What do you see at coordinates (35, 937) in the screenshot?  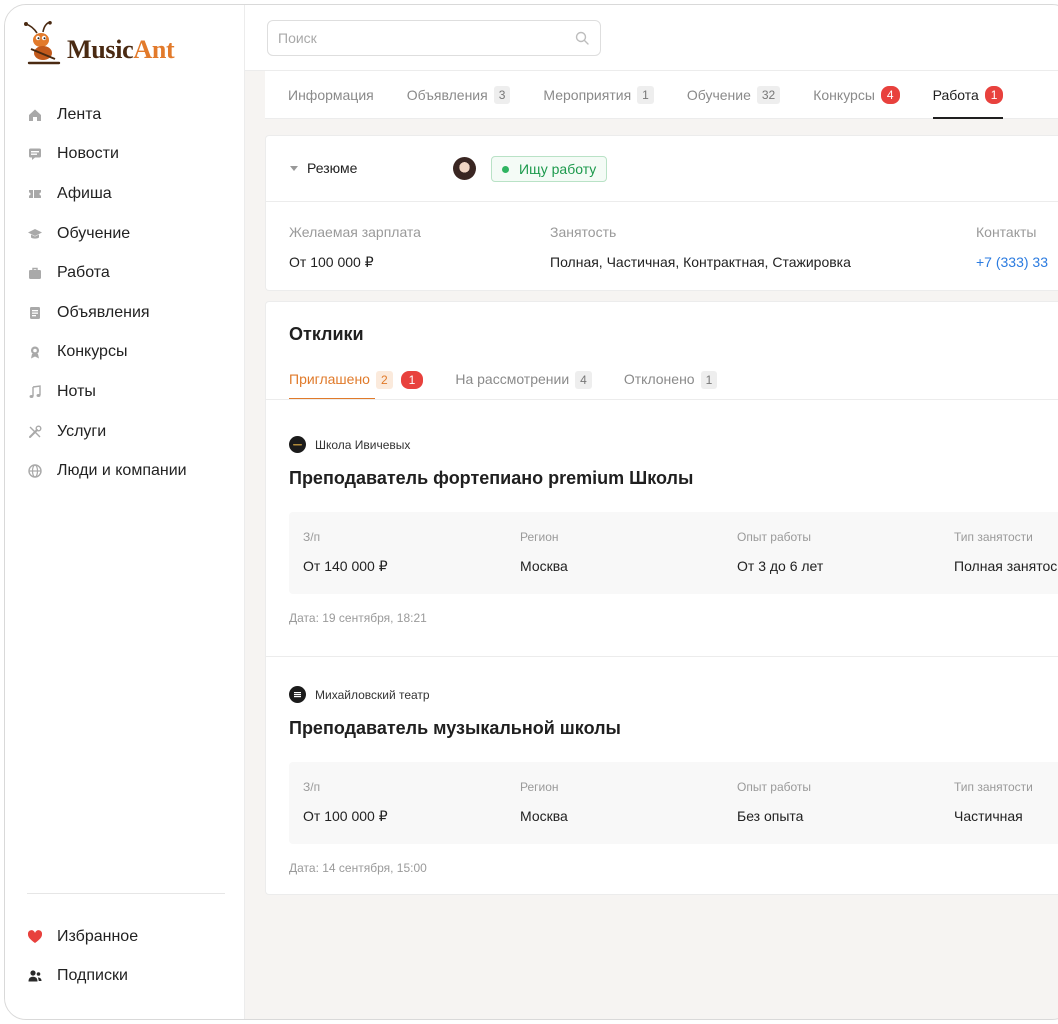 I see `heart-icon` at bounding box center [35, 937].